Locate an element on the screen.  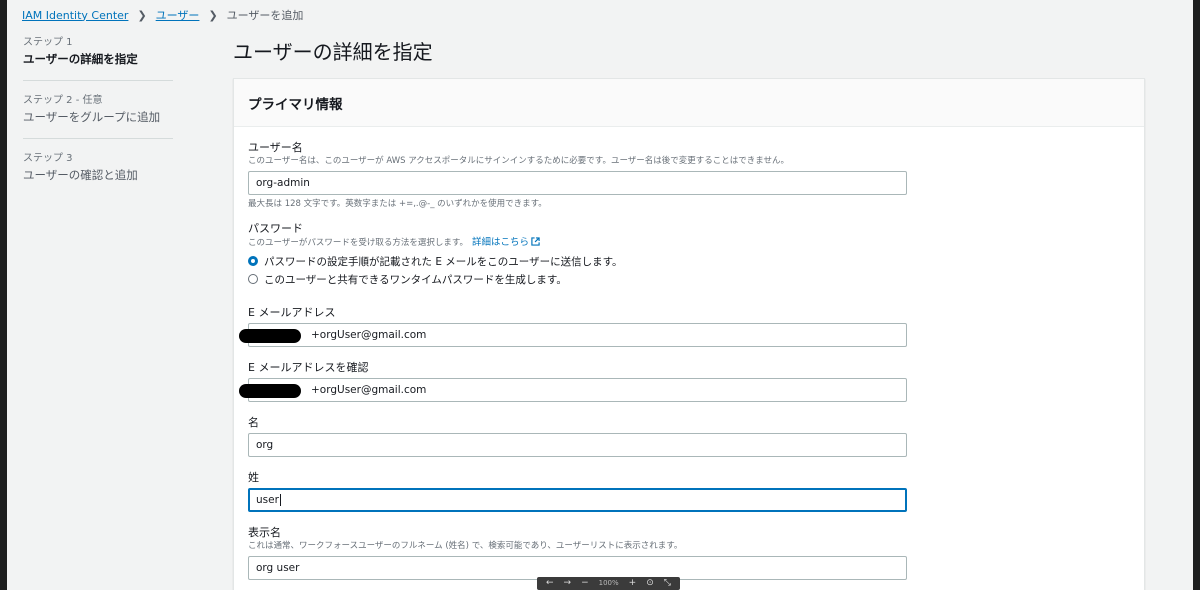
breadcrumb-iam-identity-center-link: IAM Identity Center is located at coordinates (75, 15).